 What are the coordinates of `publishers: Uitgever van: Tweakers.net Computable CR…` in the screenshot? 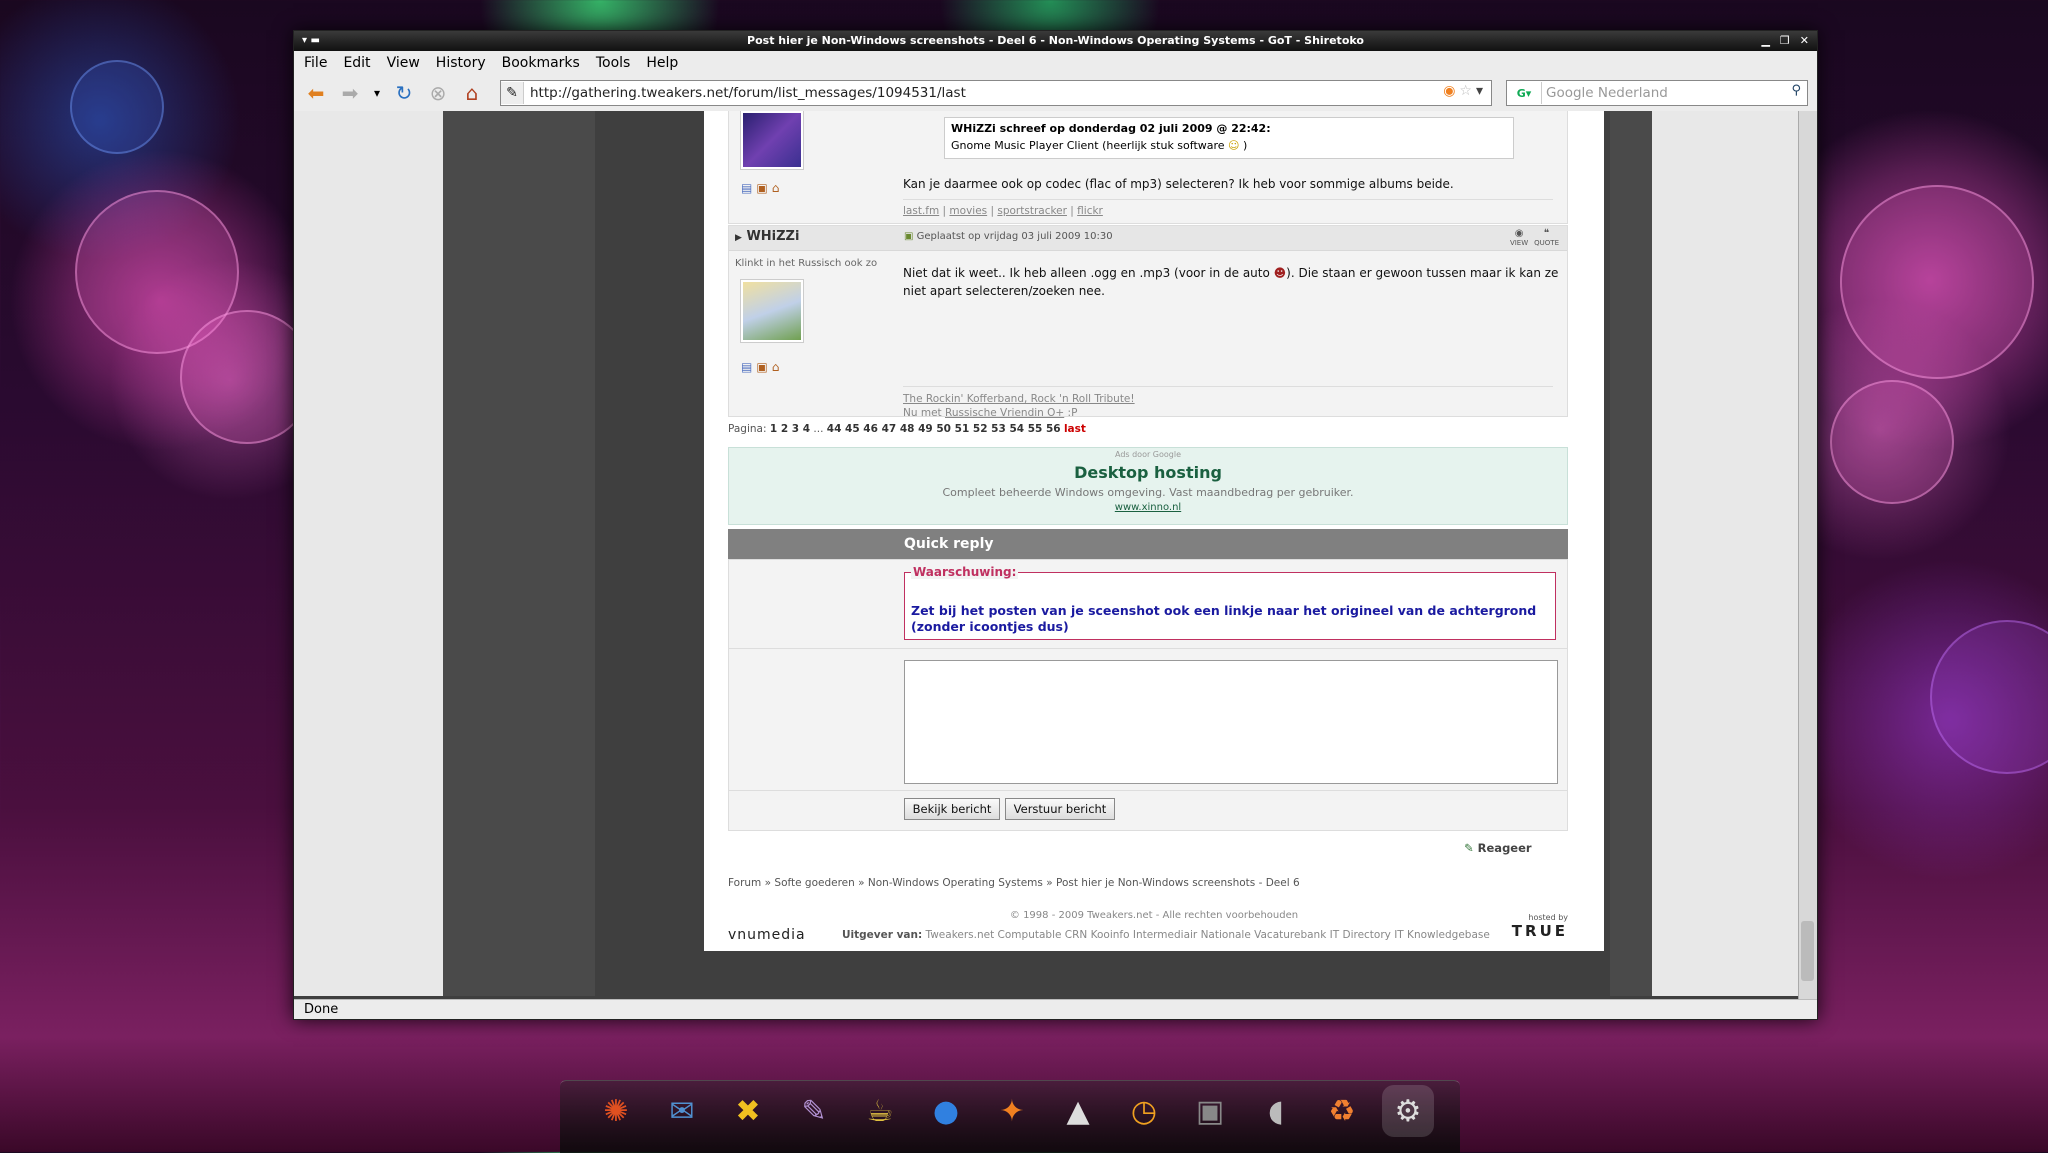 It's located at (1166, 935).